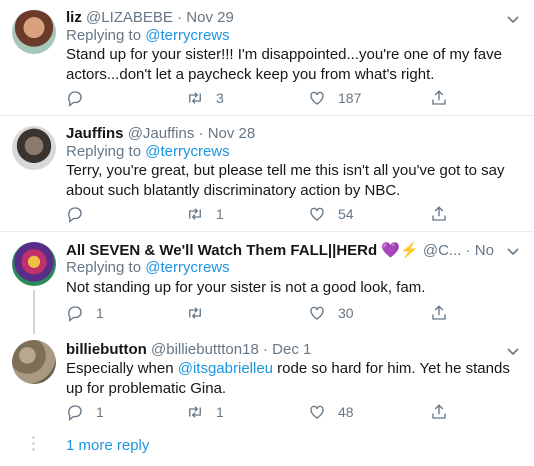  I want to click on tweet-date: Nov 28, so click(232, 133).